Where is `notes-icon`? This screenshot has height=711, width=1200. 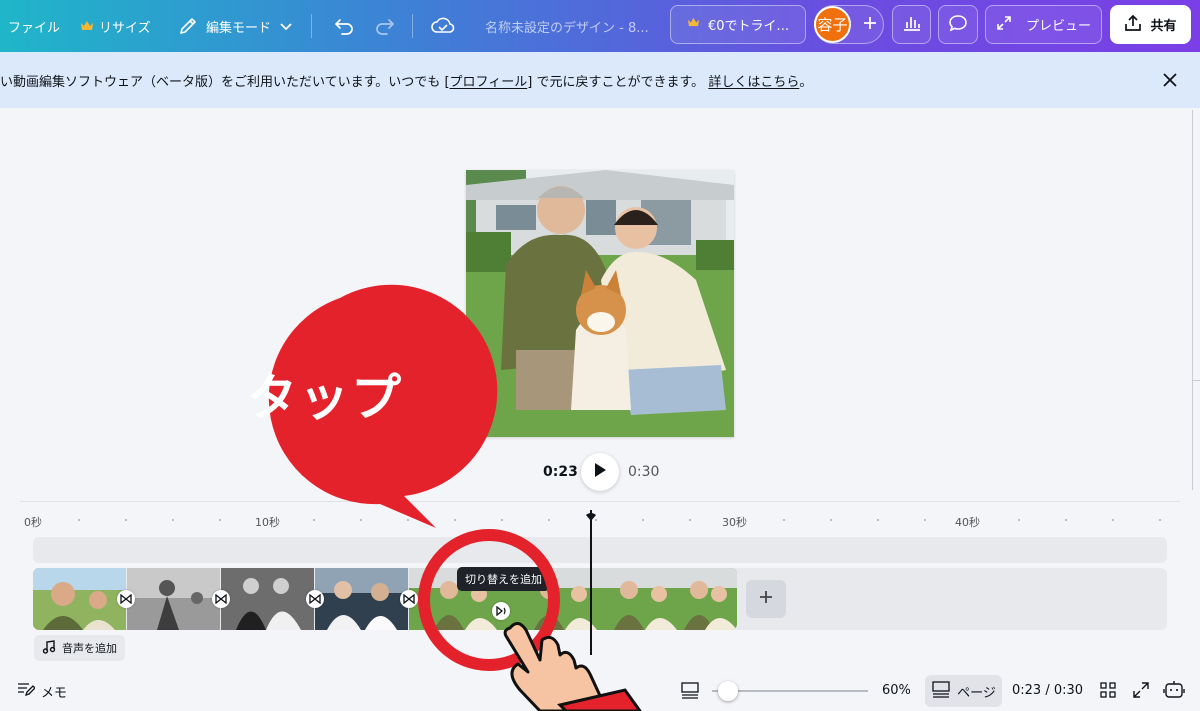
notes-icon is located at coordinates (26, 691).